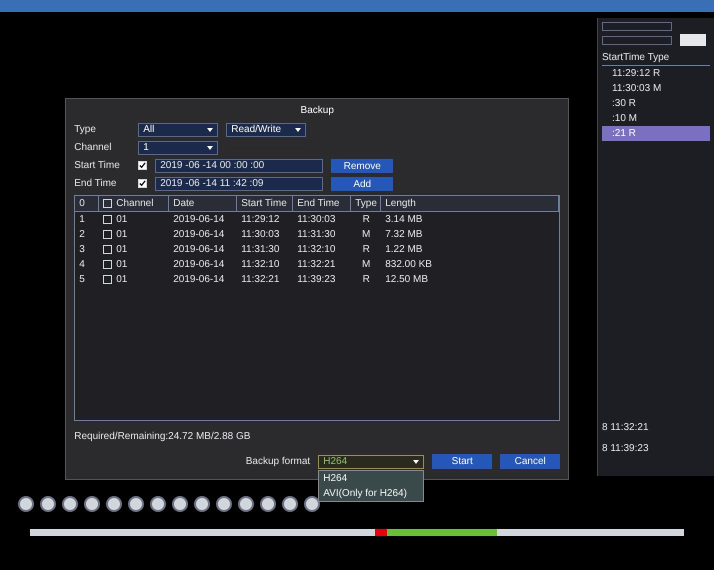 The height and width of the screenshot is (570, 714). I want to click on mode-select: Read/Write, so click(266, 129).